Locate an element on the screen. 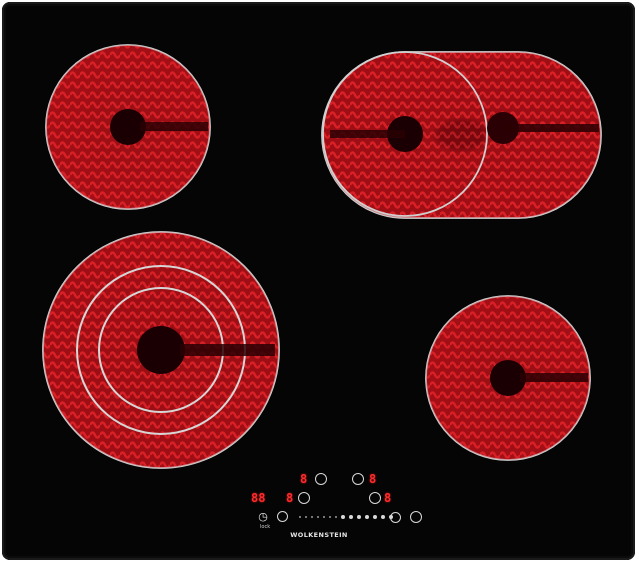 The width and height of the screenshot is (639, 564). display-front-mid: 8 is located at coordinates (290, 498).